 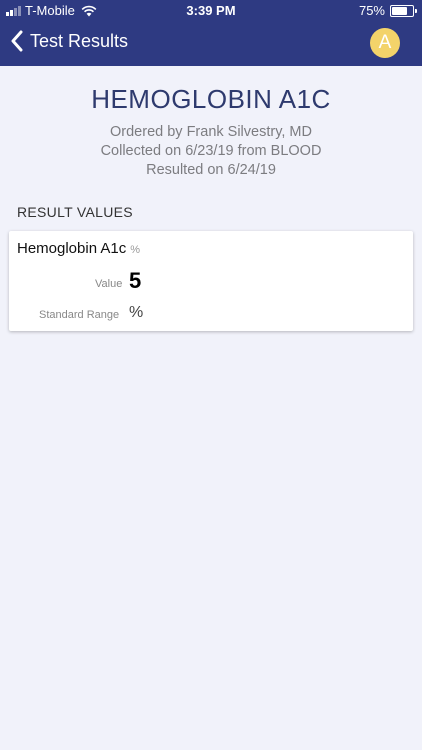 What do you see at coordinates (79, 315) in the screenshot?
I see `range-label: Standard Range` at bounding box center [79, 315].